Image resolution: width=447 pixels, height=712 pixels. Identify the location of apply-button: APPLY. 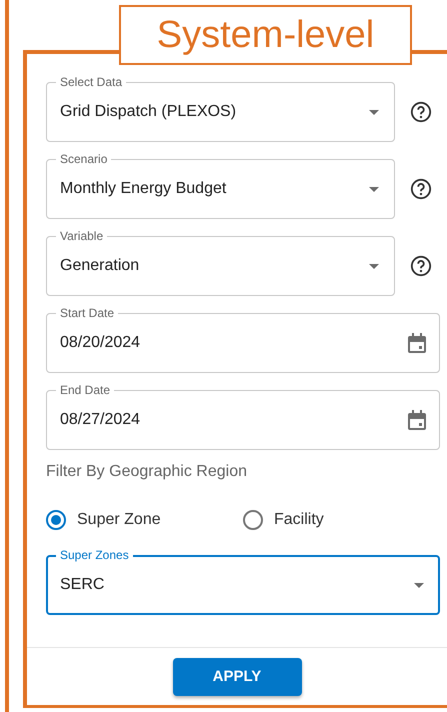
(237, 677).